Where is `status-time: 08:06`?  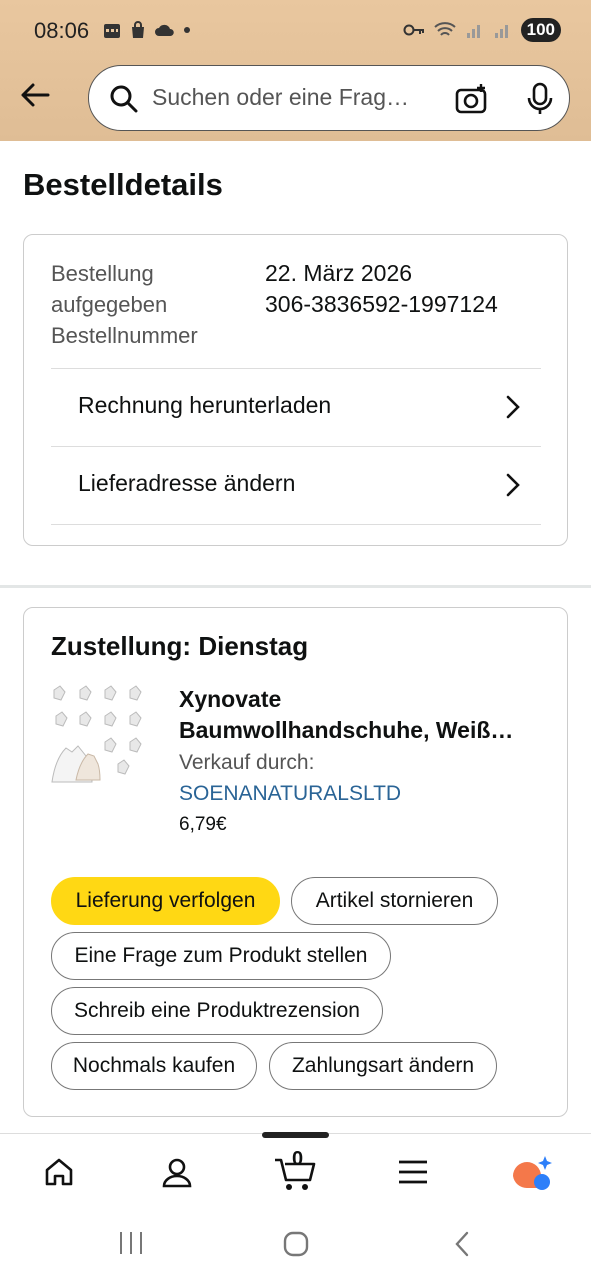 status-time: 08:06 is located at coordinates (62, 30).